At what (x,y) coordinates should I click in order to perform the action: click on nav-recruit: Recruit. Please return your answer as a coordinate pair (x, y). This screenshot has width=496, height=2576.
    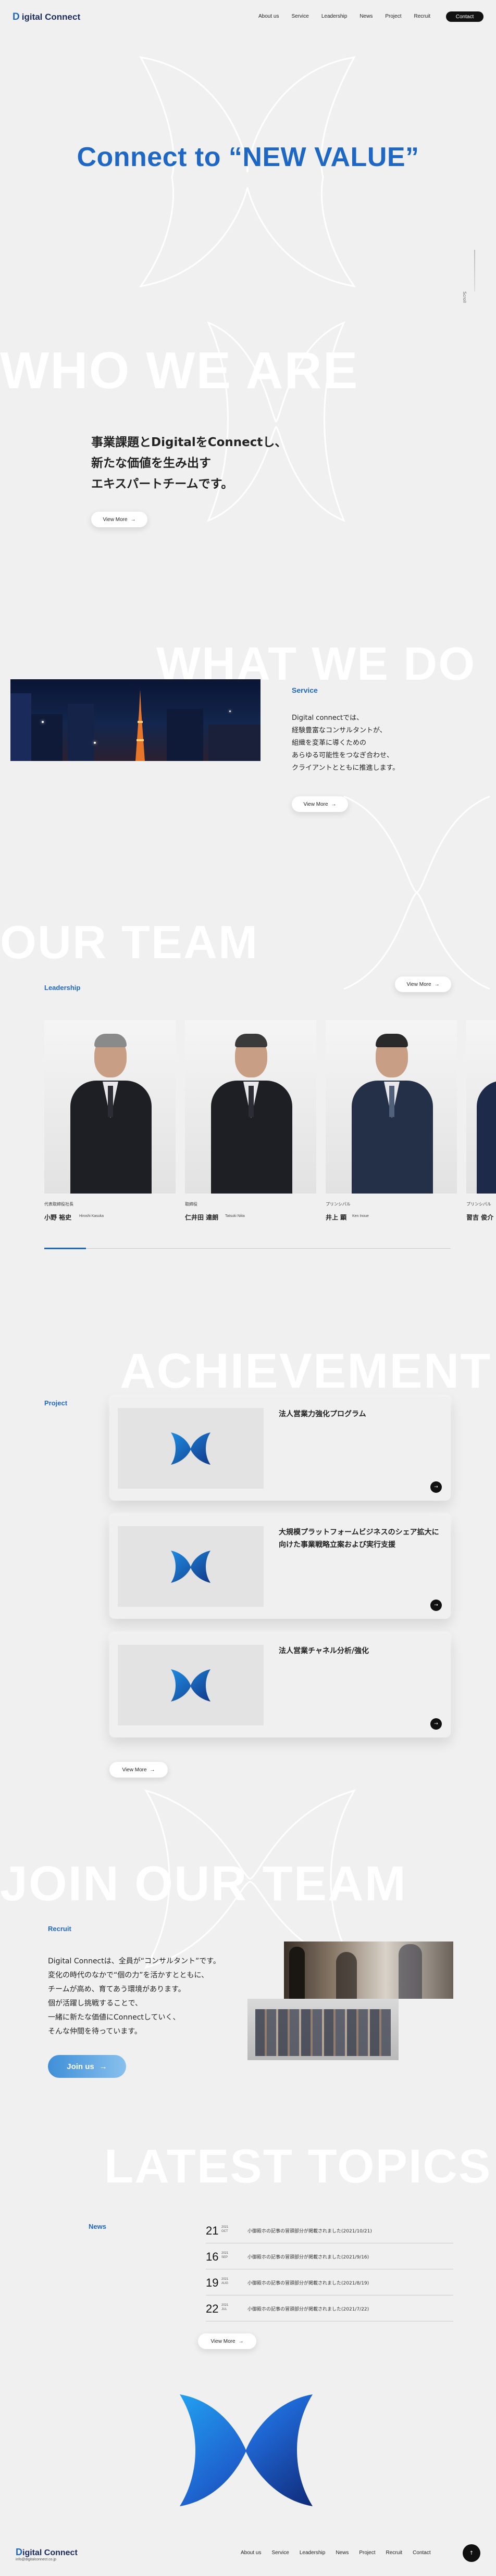
    Looking at the image, I should click on (422, 16).